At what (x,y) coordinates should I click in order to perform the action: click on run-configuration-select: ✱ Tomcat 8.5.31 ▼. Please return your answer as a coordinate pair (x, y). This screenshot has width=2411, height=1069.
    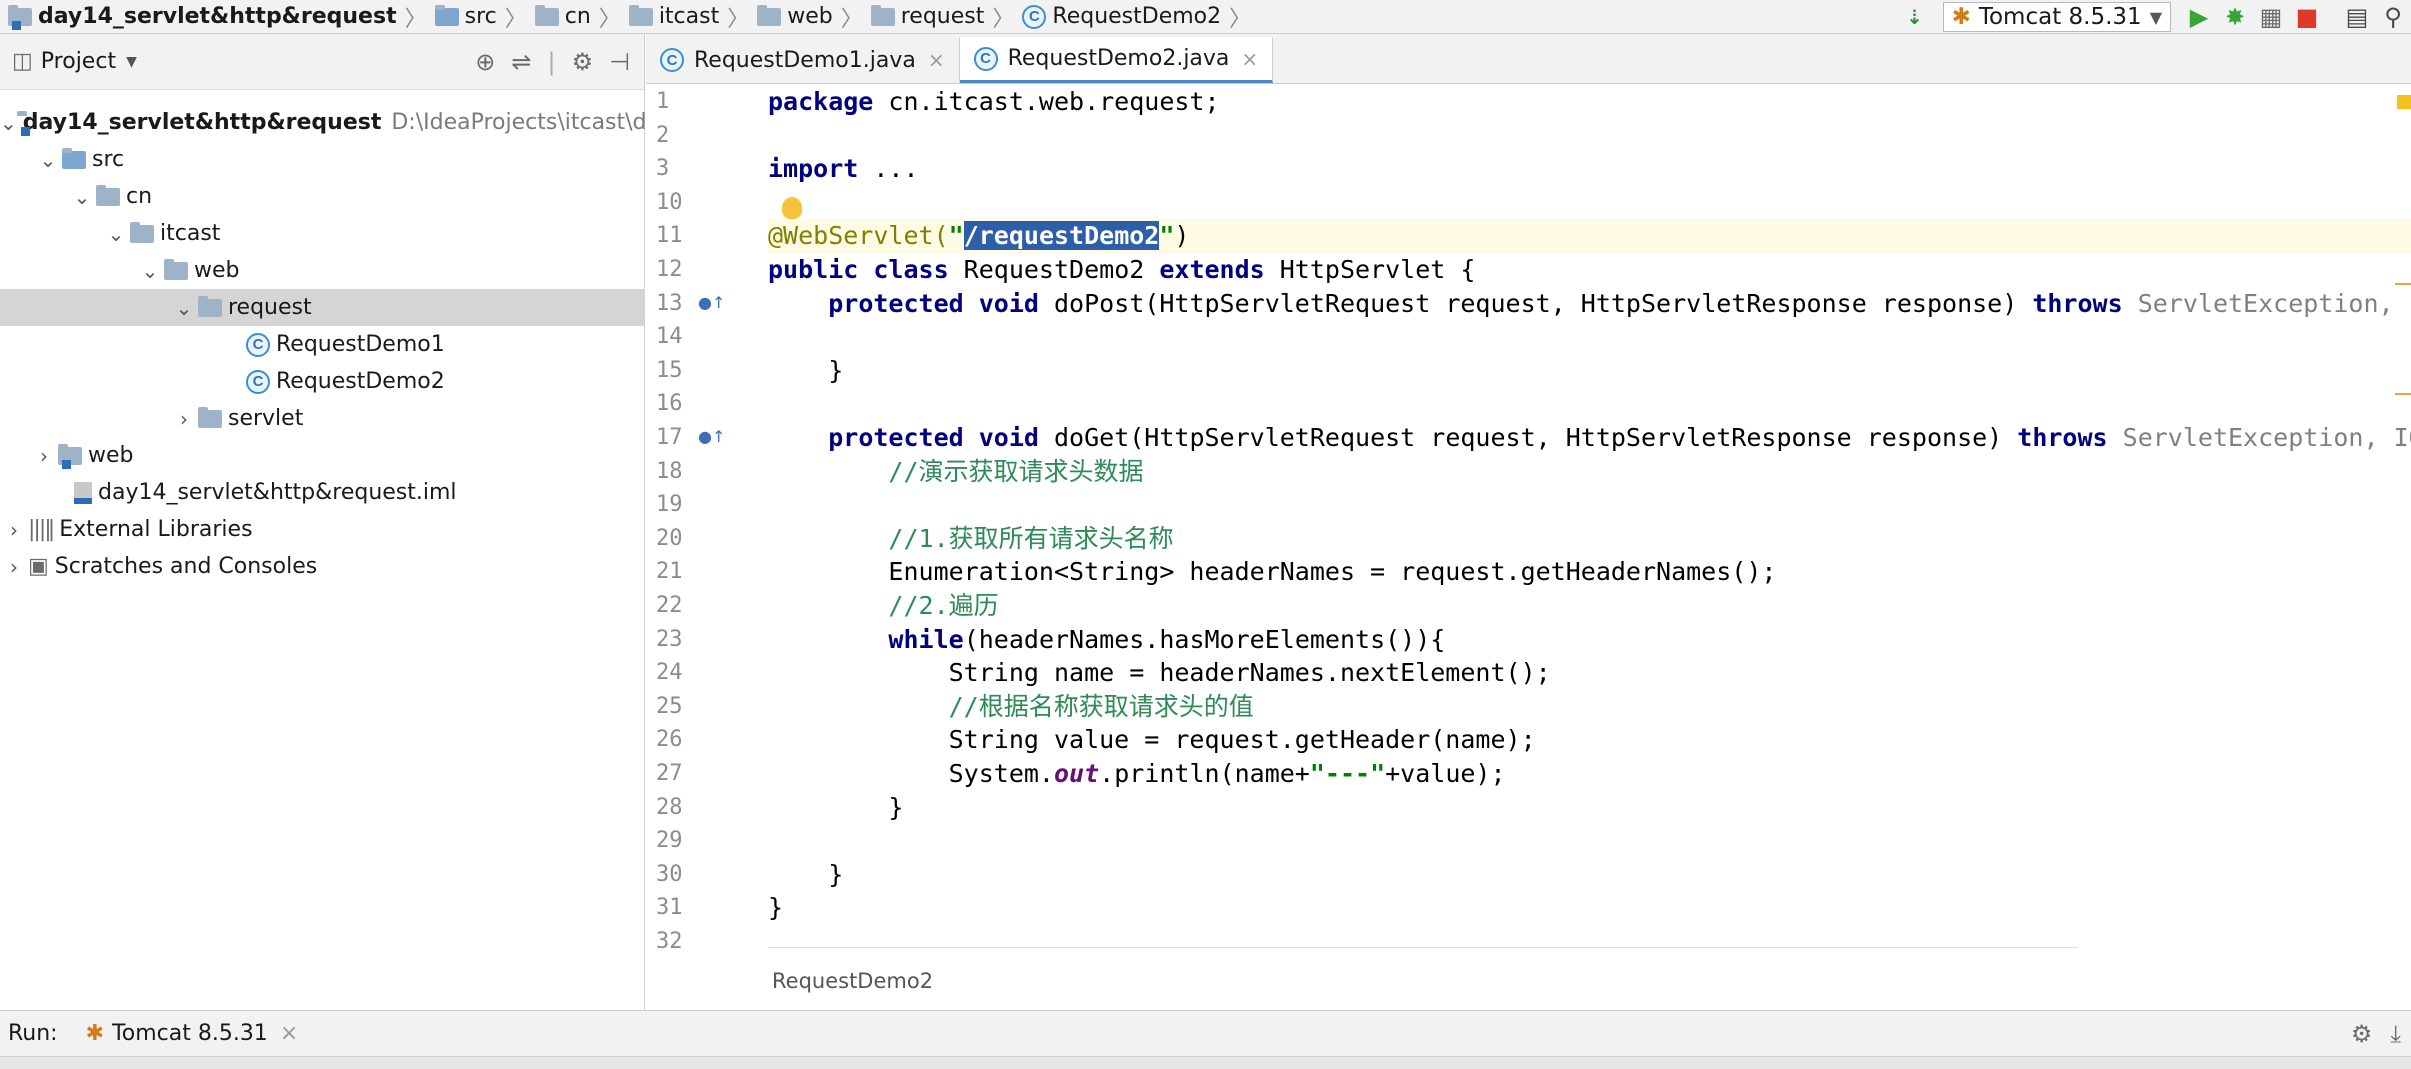
    Looking at the image, I should click on (2056, 17).